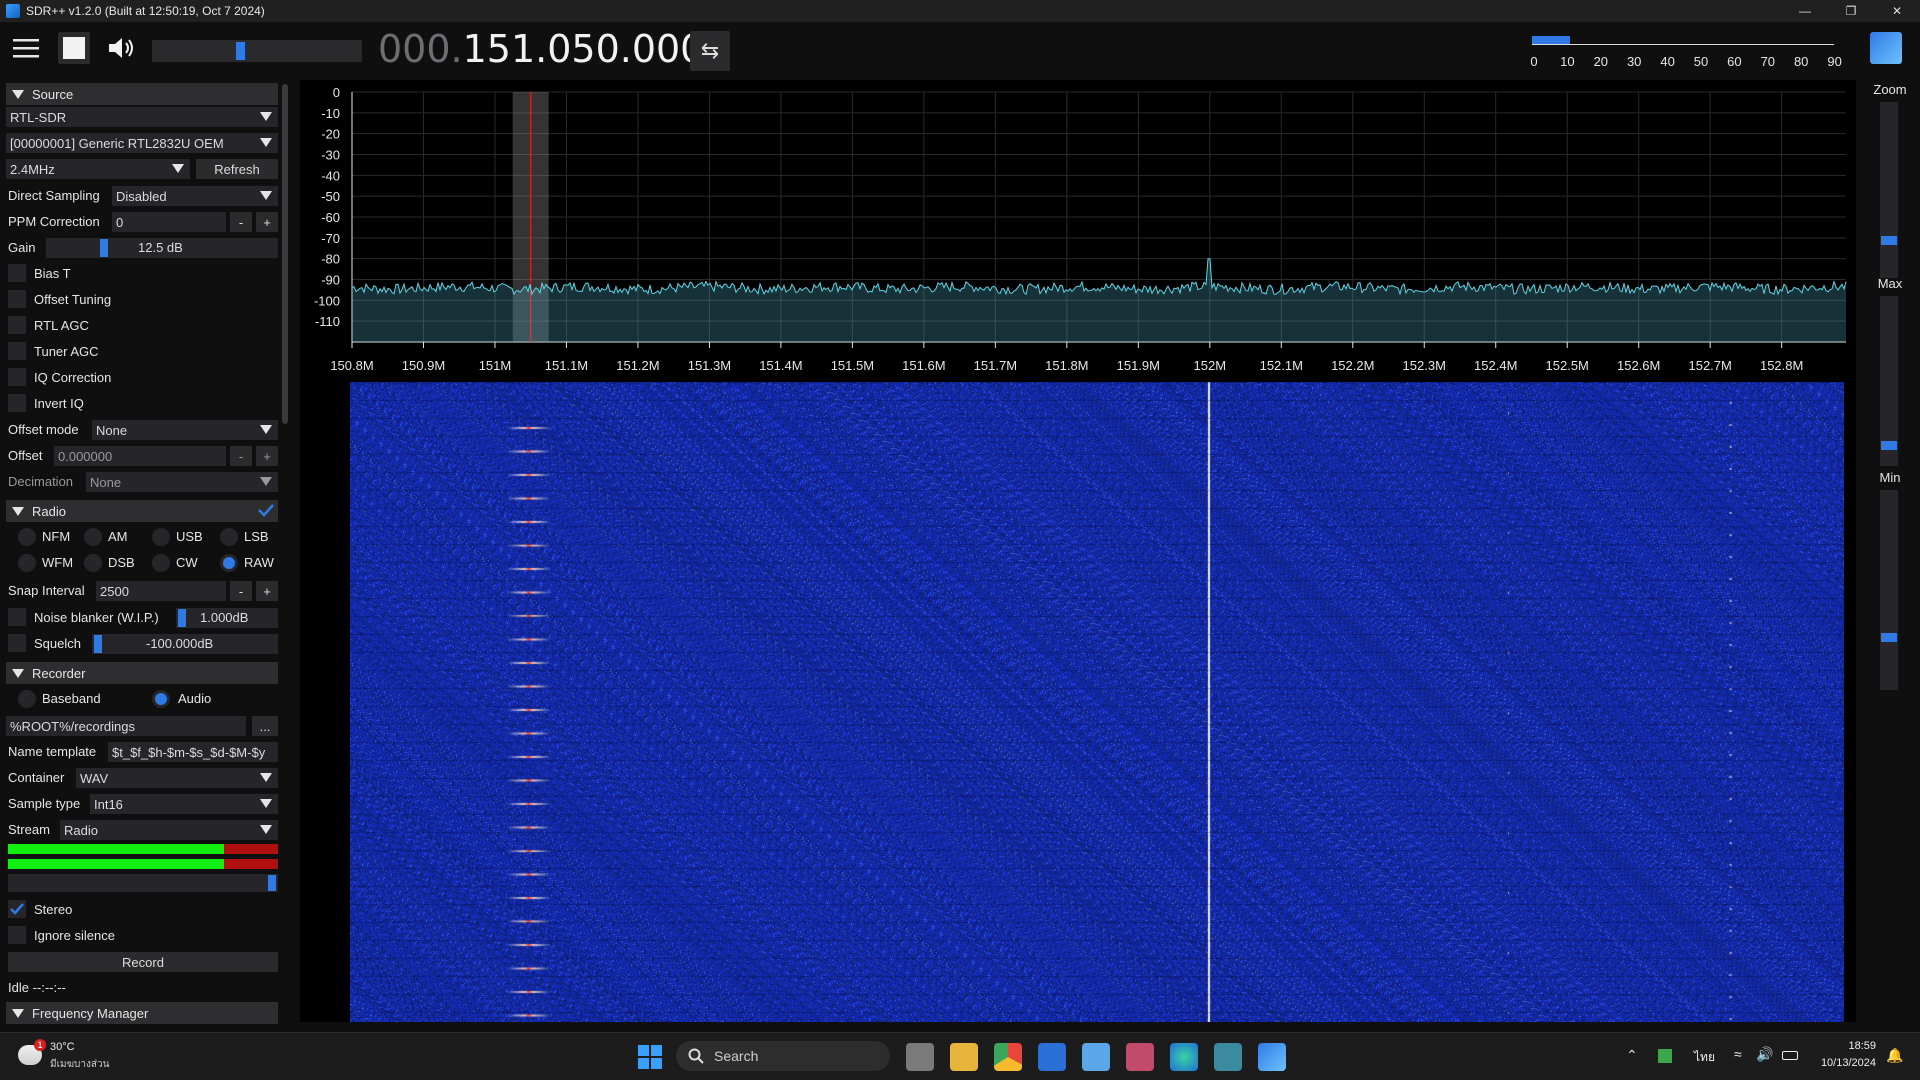  Describe the element at coordinates (1805, 11) in the screenshot. I see `minimize-button: —` at that location.